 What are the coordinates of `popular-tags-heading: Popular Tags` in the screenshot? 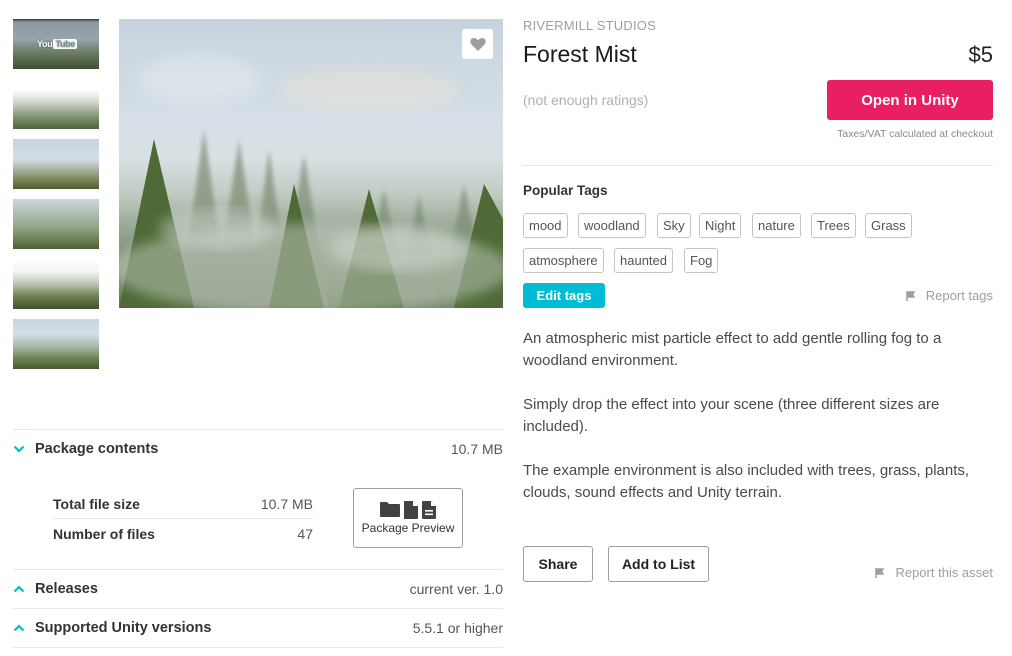 It's located at (565, 190).